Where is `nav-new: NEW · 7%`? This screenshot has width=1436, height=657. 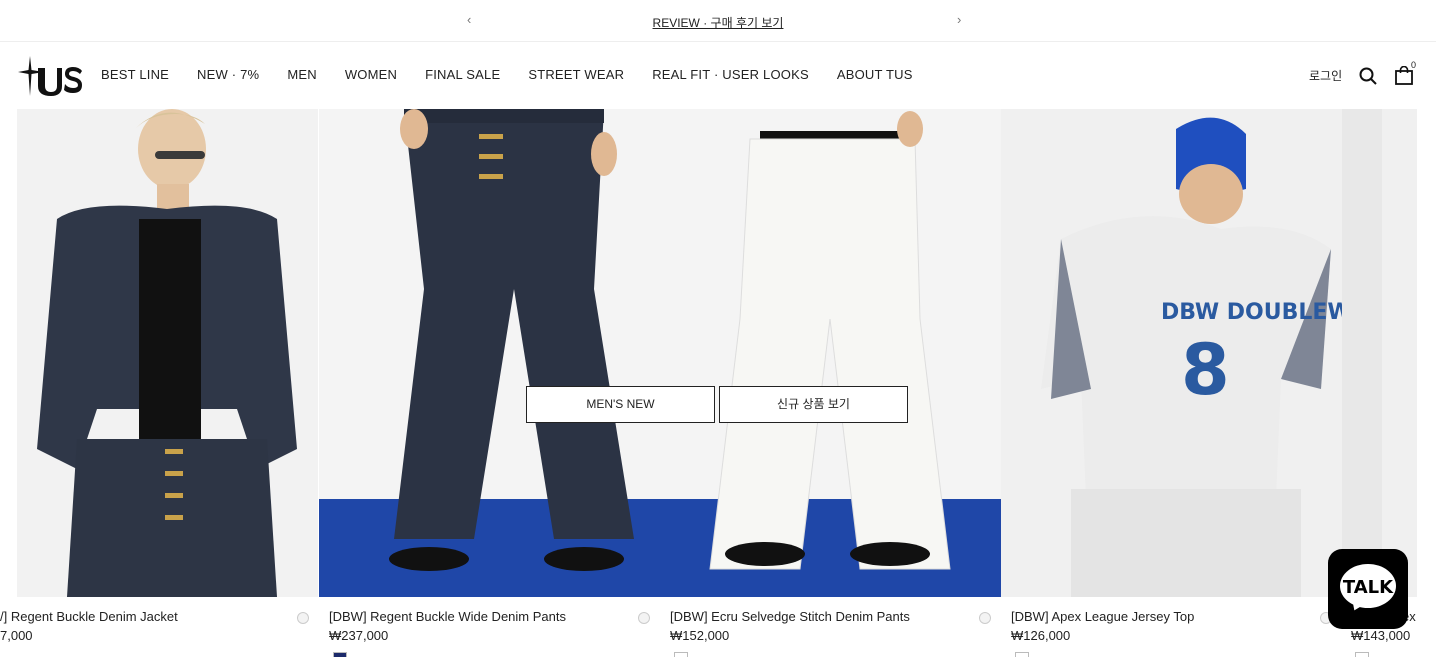
nav-new: NEW · 7% is located at coordinates (228, 74).